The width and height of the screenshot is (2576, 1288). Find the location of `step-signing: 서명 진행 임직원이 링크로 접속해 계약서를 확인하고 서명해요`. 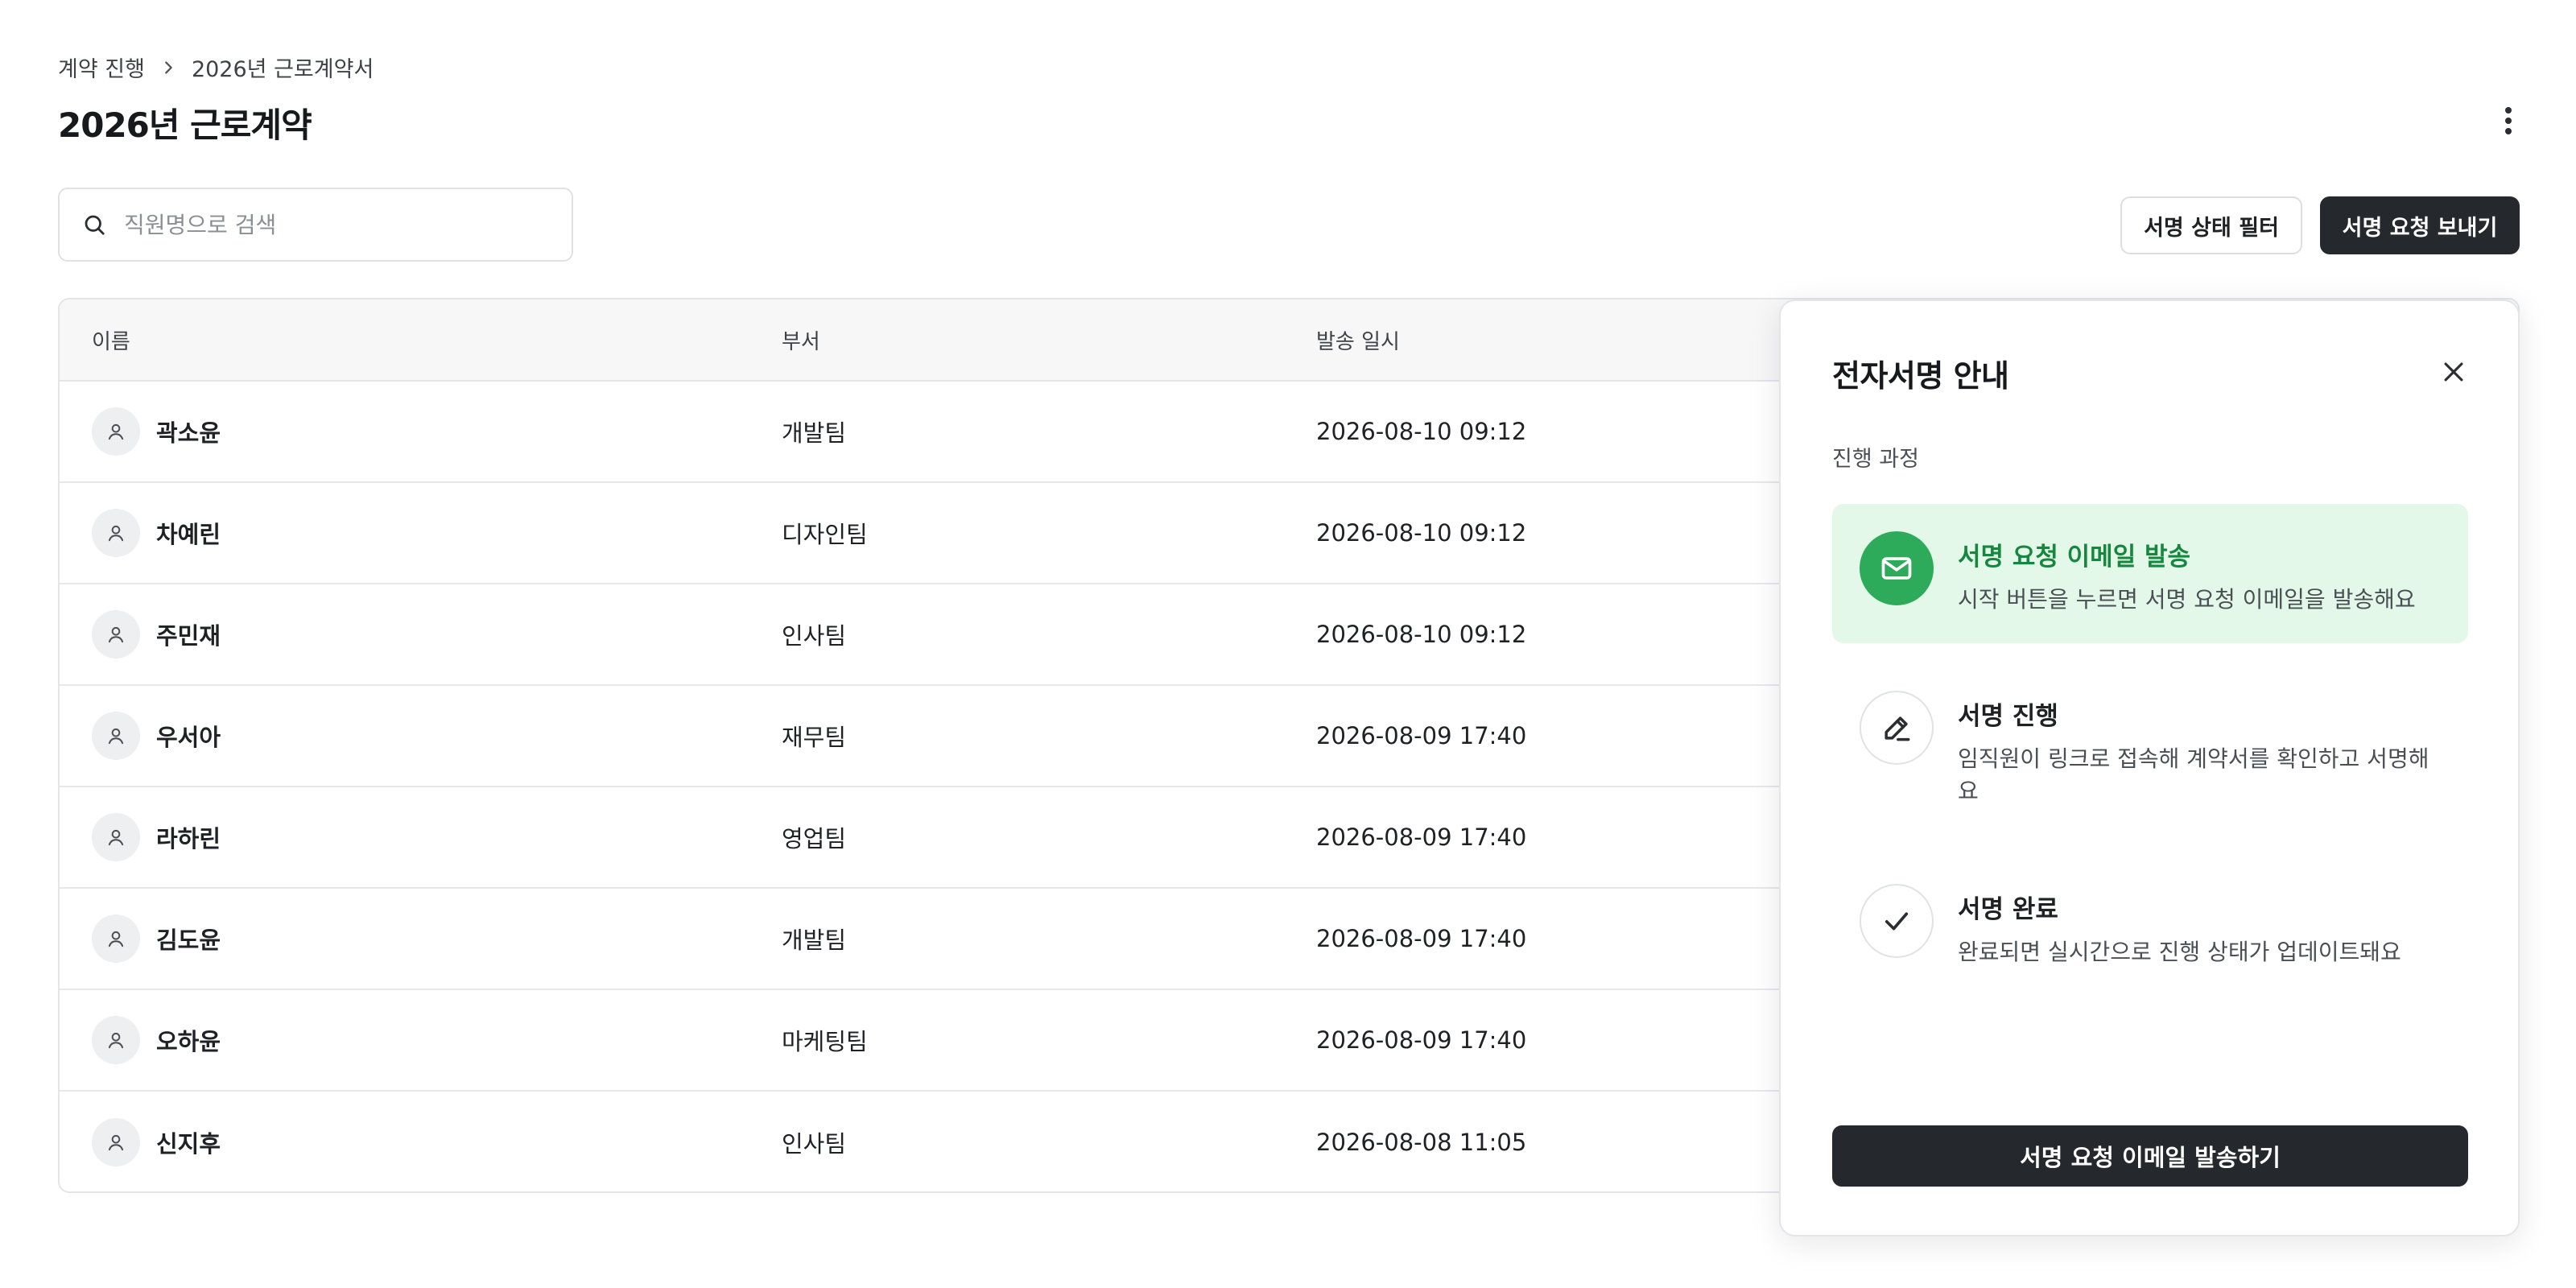

step-signing: 서명 진행 임직원이 링크로 접속해 계약서를 확인하고 서명해요 is located at coordinates (2150, 749).